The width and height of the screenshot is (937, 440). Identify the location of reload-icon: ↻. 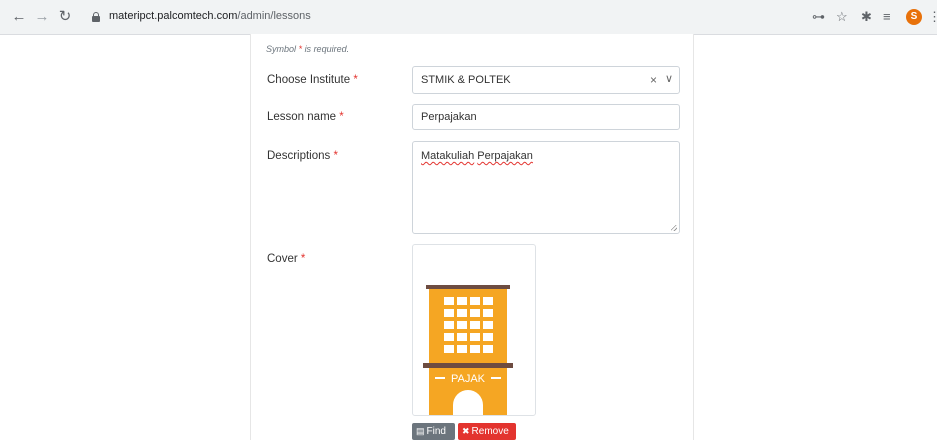
(65, 17).